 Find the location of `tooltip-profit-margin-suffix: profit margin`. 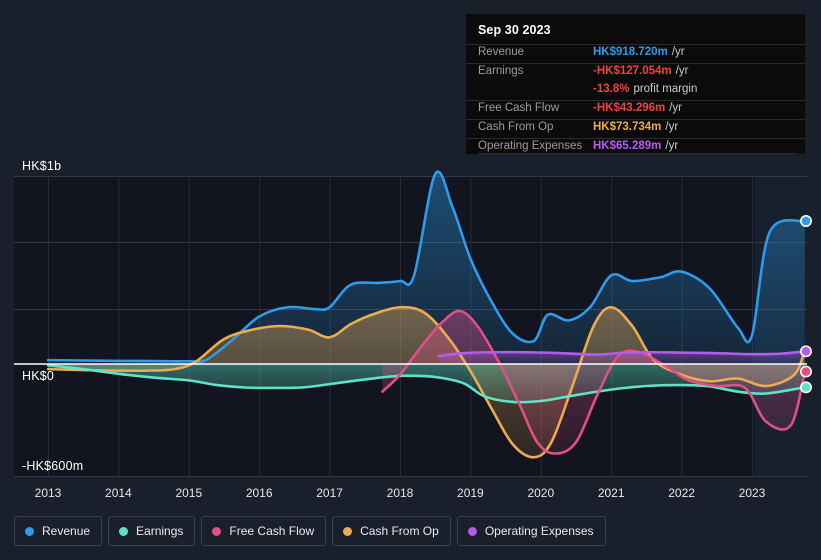

tooltip-profit-margin-suffix: profit margin is located at coordinates (665, 89).